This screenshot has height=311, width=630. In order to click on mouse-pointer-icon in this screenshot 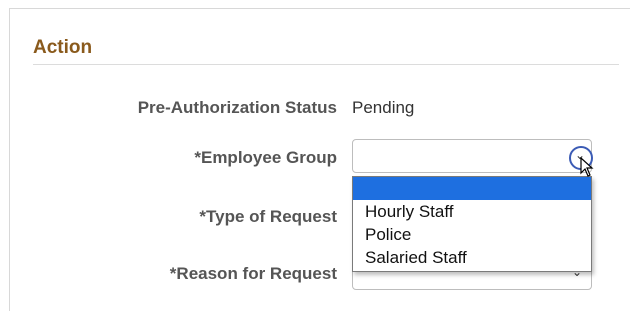, I will do `click(587, 167)`.